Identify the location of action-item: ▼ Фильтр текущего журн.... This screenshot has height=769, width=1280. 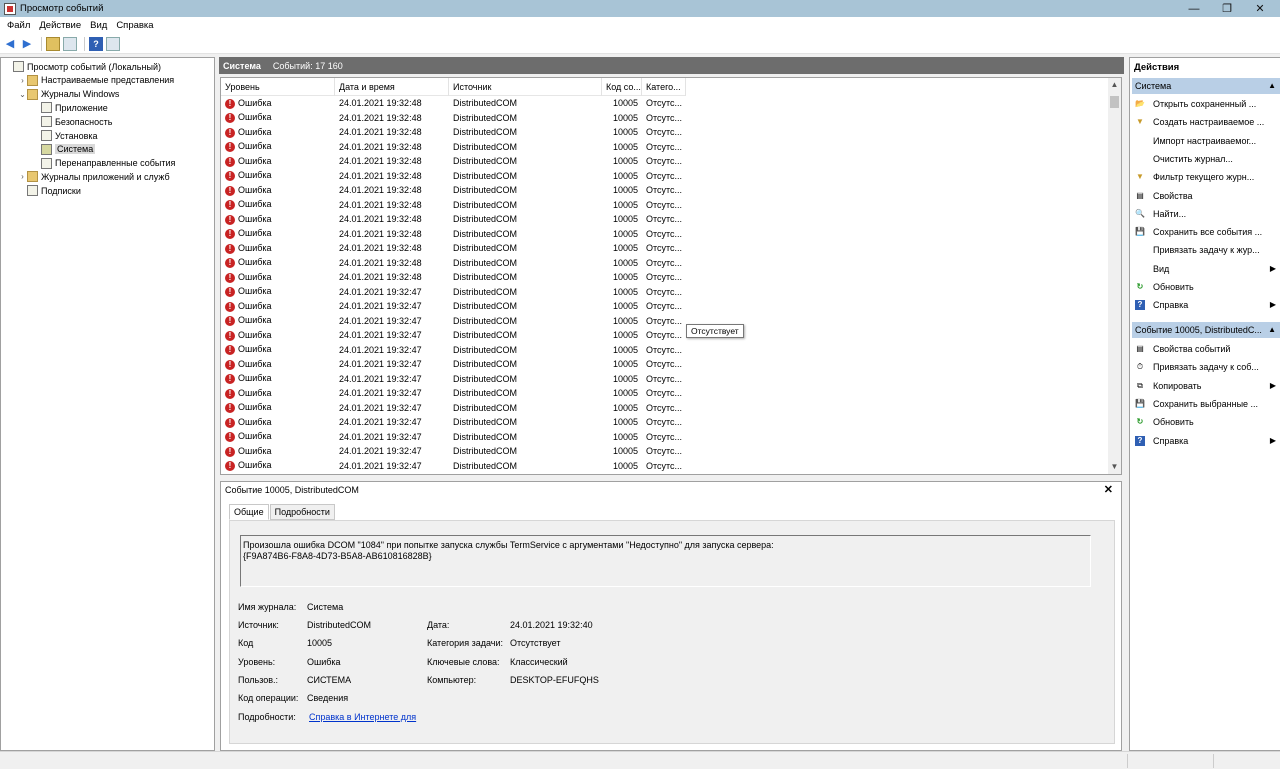
(1206, 177).